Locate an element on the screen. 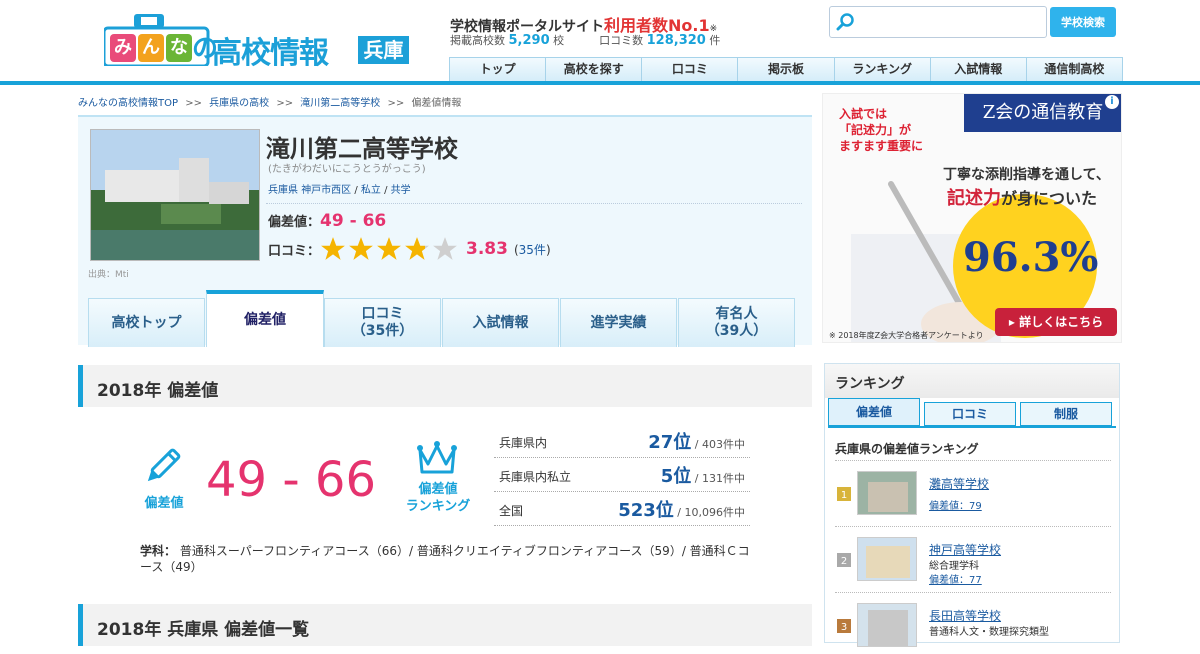 Image resolution: width=1200 pixels, height=654 pixels. ranking-item-sub: 普通科人文・数理探究類型 is located at coordinates (989, 632).